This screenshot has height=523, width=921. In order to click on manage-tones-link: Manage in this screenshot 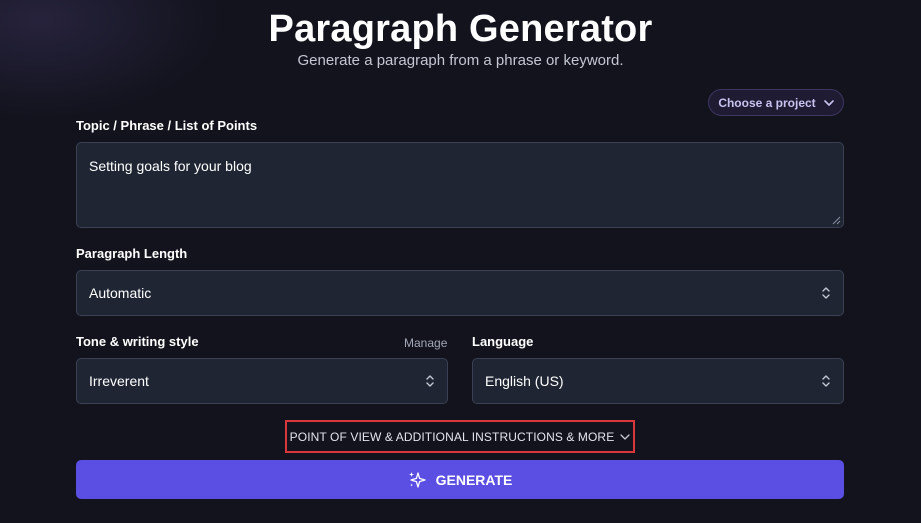, I will do `click(425, 343)`.